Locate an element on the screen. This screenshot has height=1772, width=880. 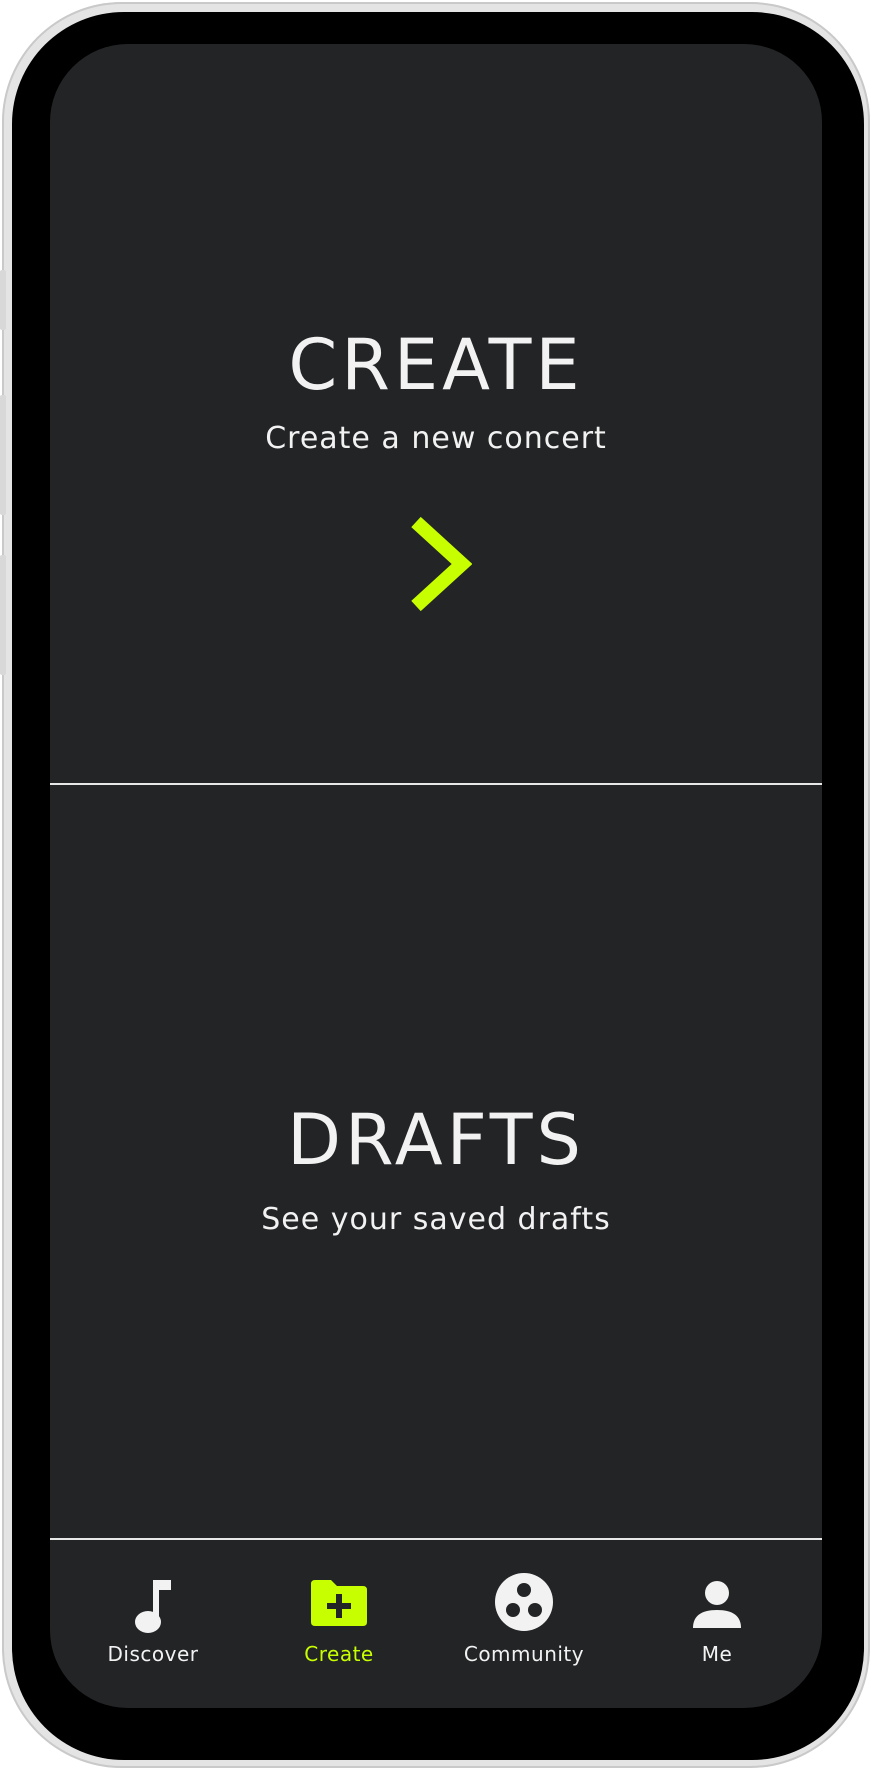
nav-discover: Discover is located at coordinates (153, 1624).